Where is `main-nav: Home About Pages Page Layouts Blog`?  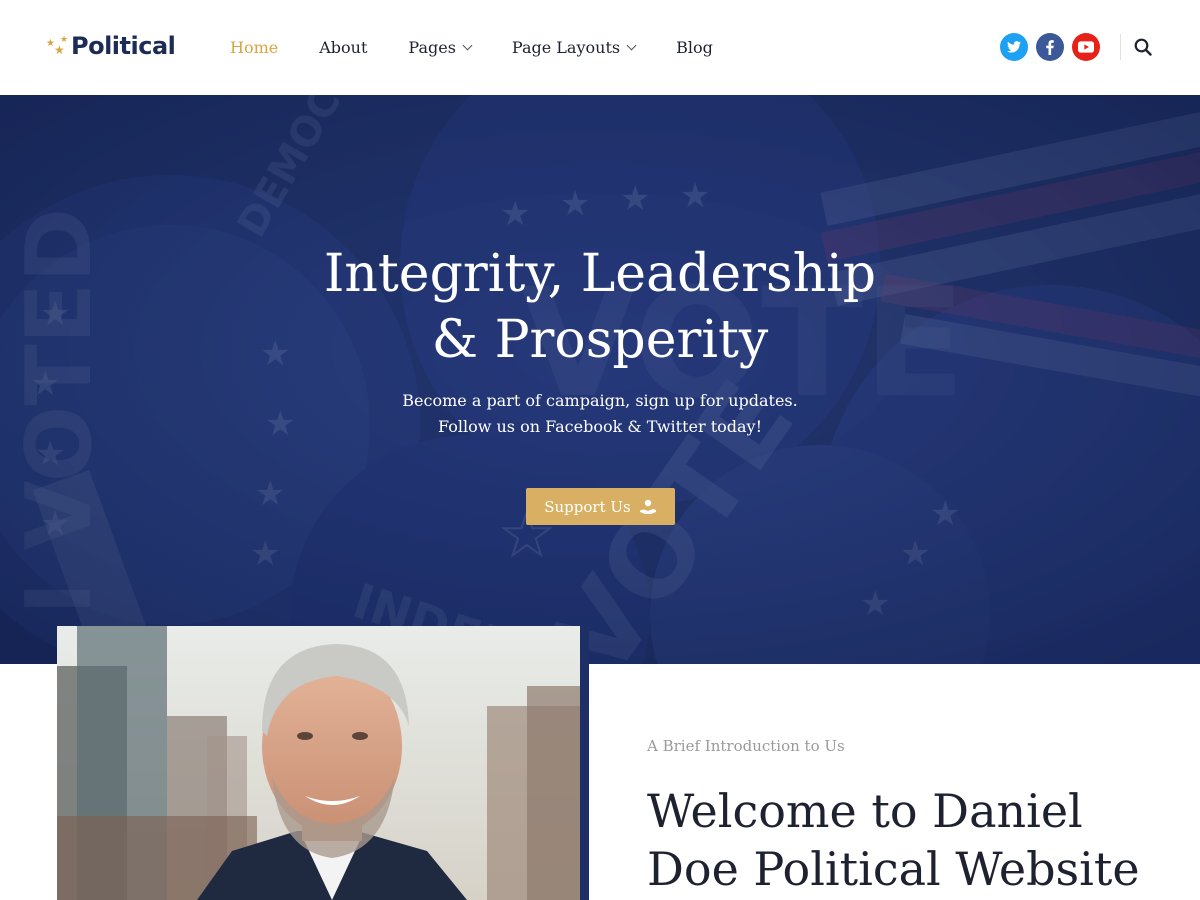
main-nav: Home About Pages Page Layouts Blog is located at coordinates (492, 47).